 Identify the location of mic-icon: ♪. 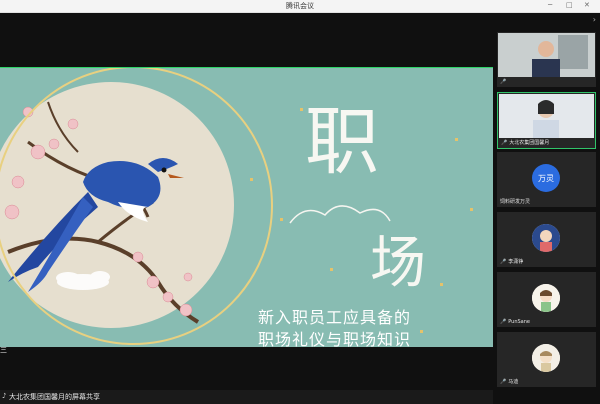
(4, 396).